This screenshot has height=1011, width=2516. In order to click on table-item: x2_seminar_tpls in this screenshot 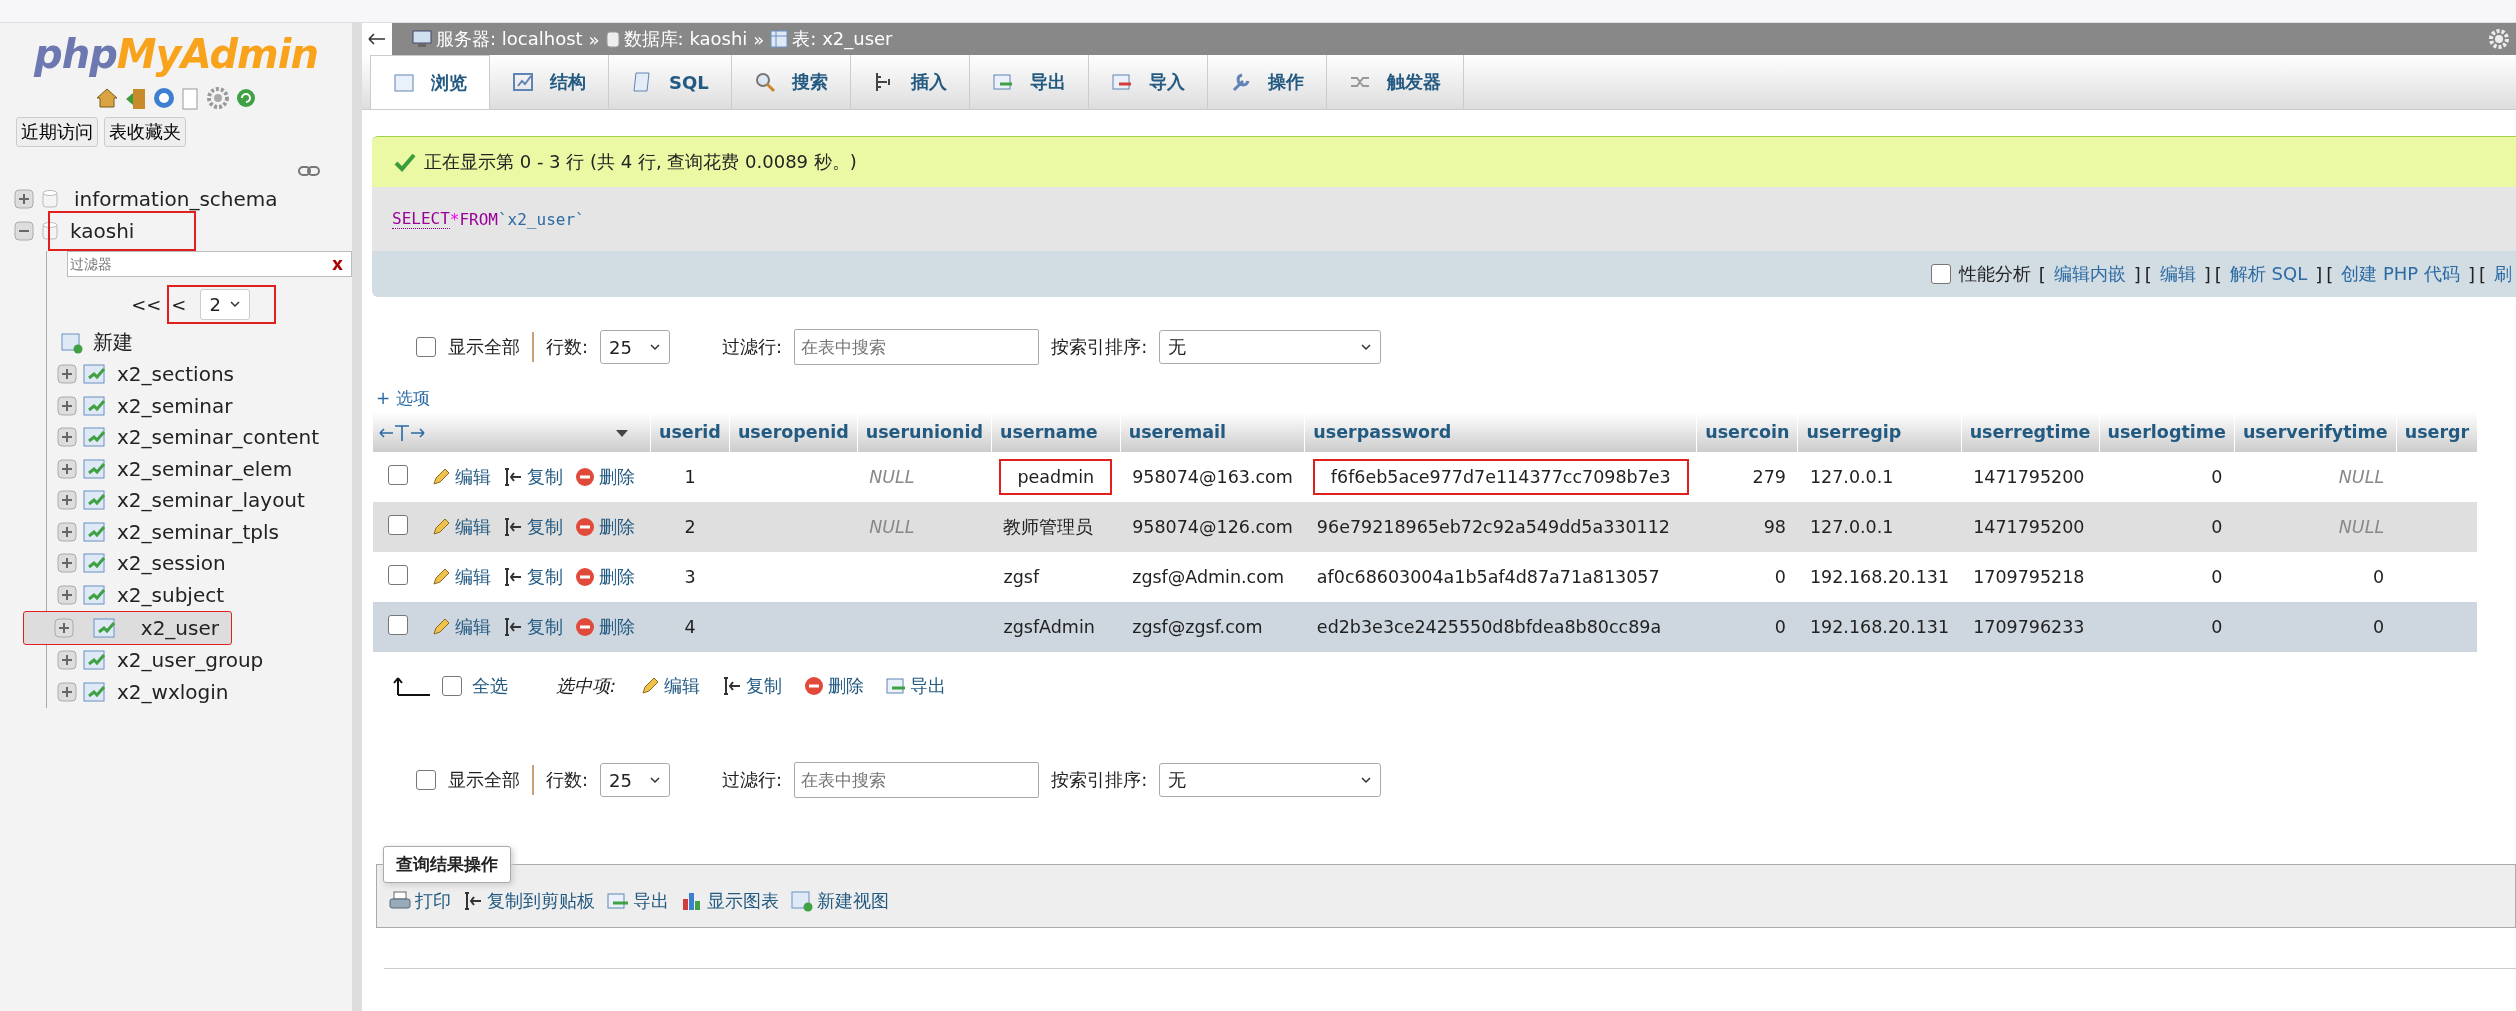, I will do `click(203, 532)`.